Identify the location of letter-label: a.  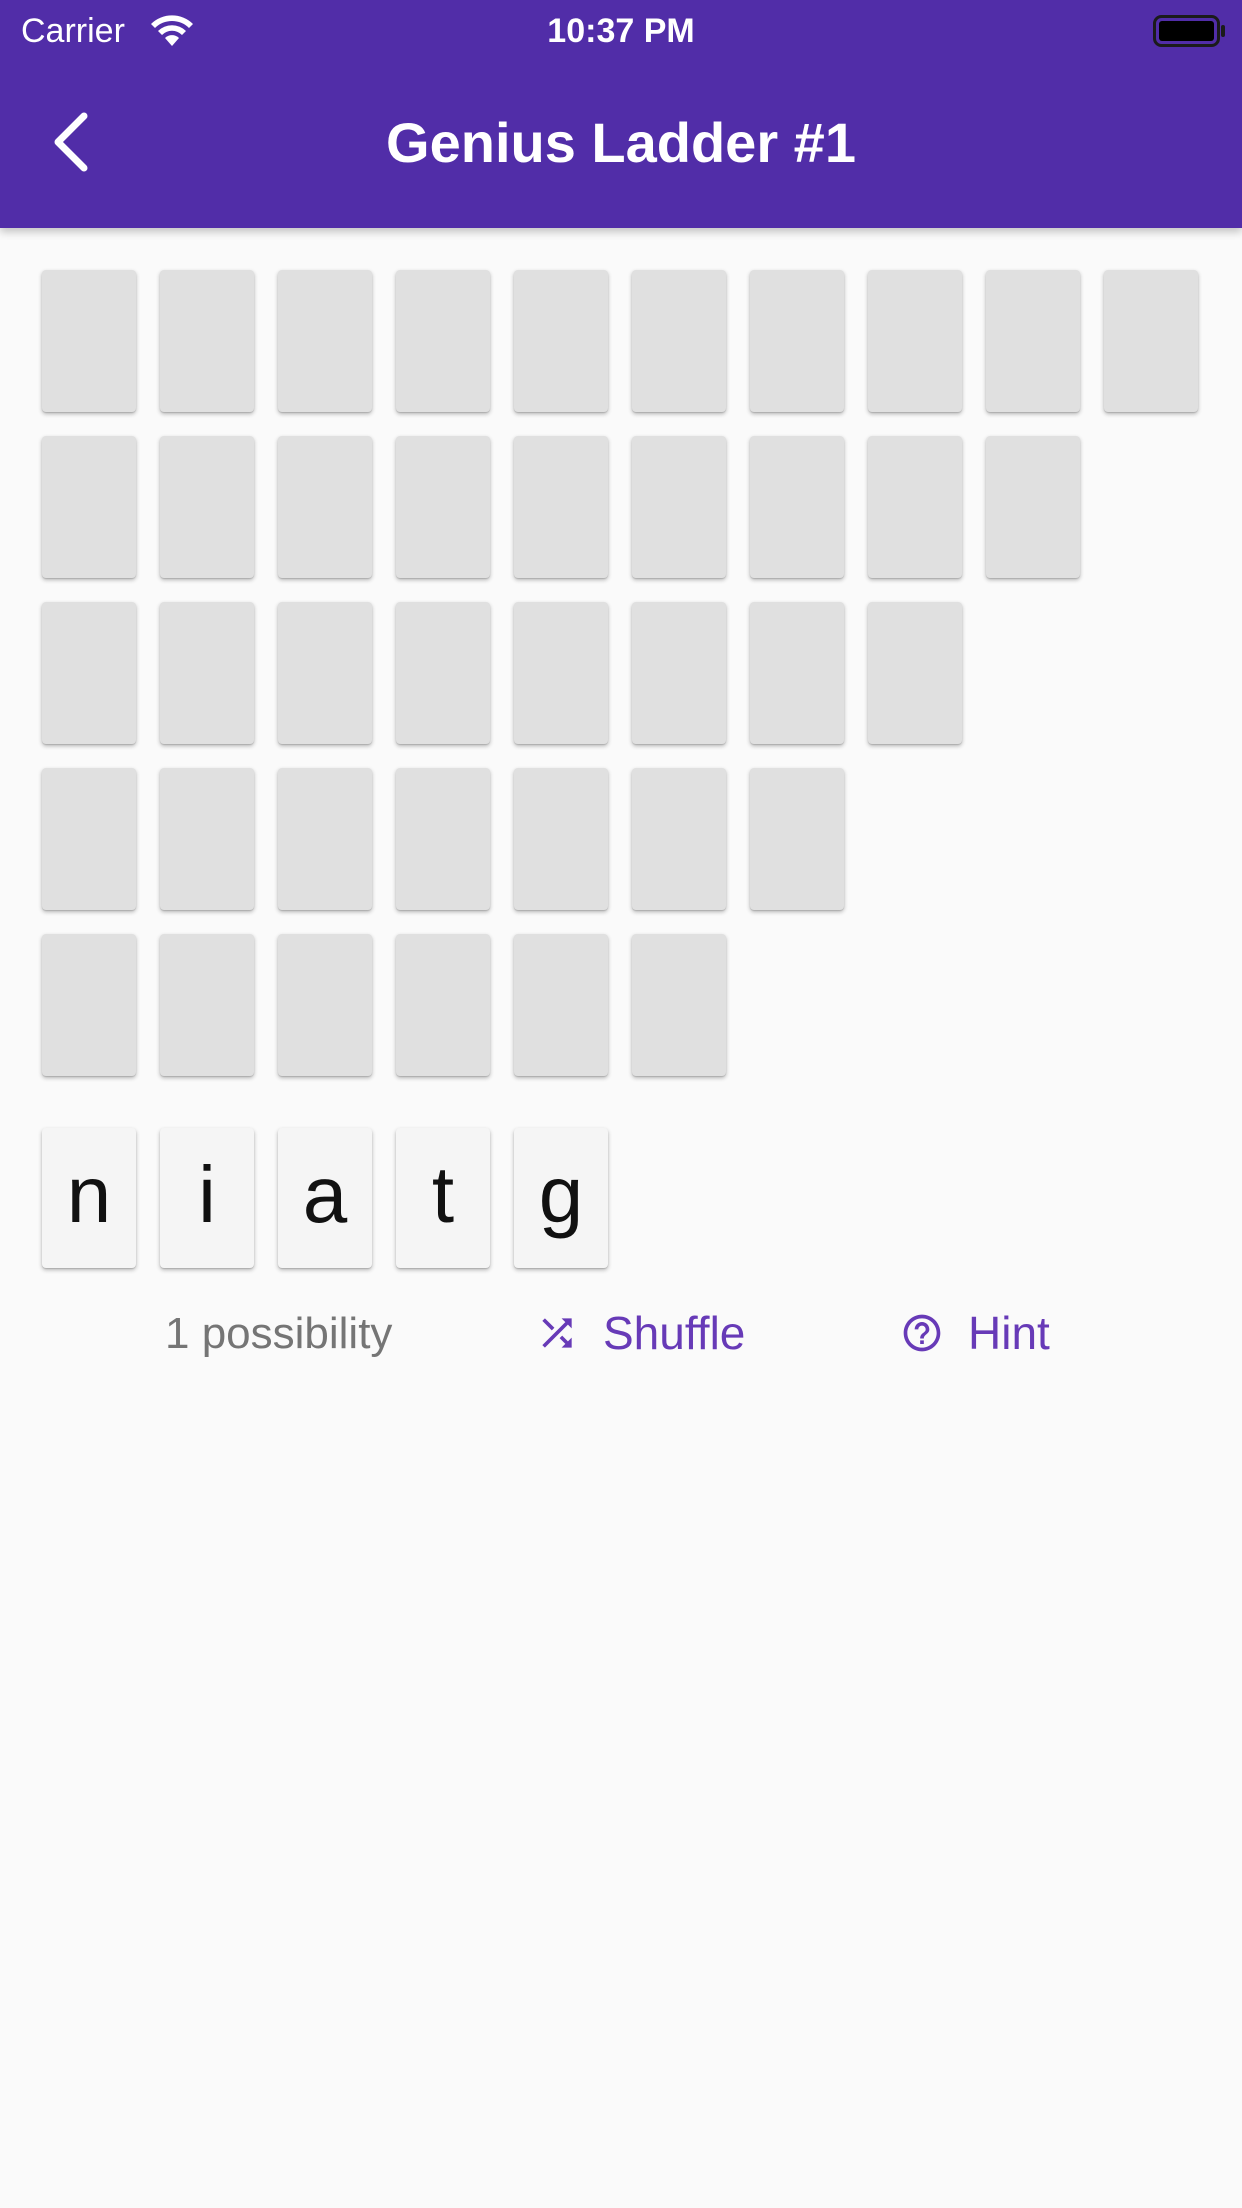
(325, 1194).